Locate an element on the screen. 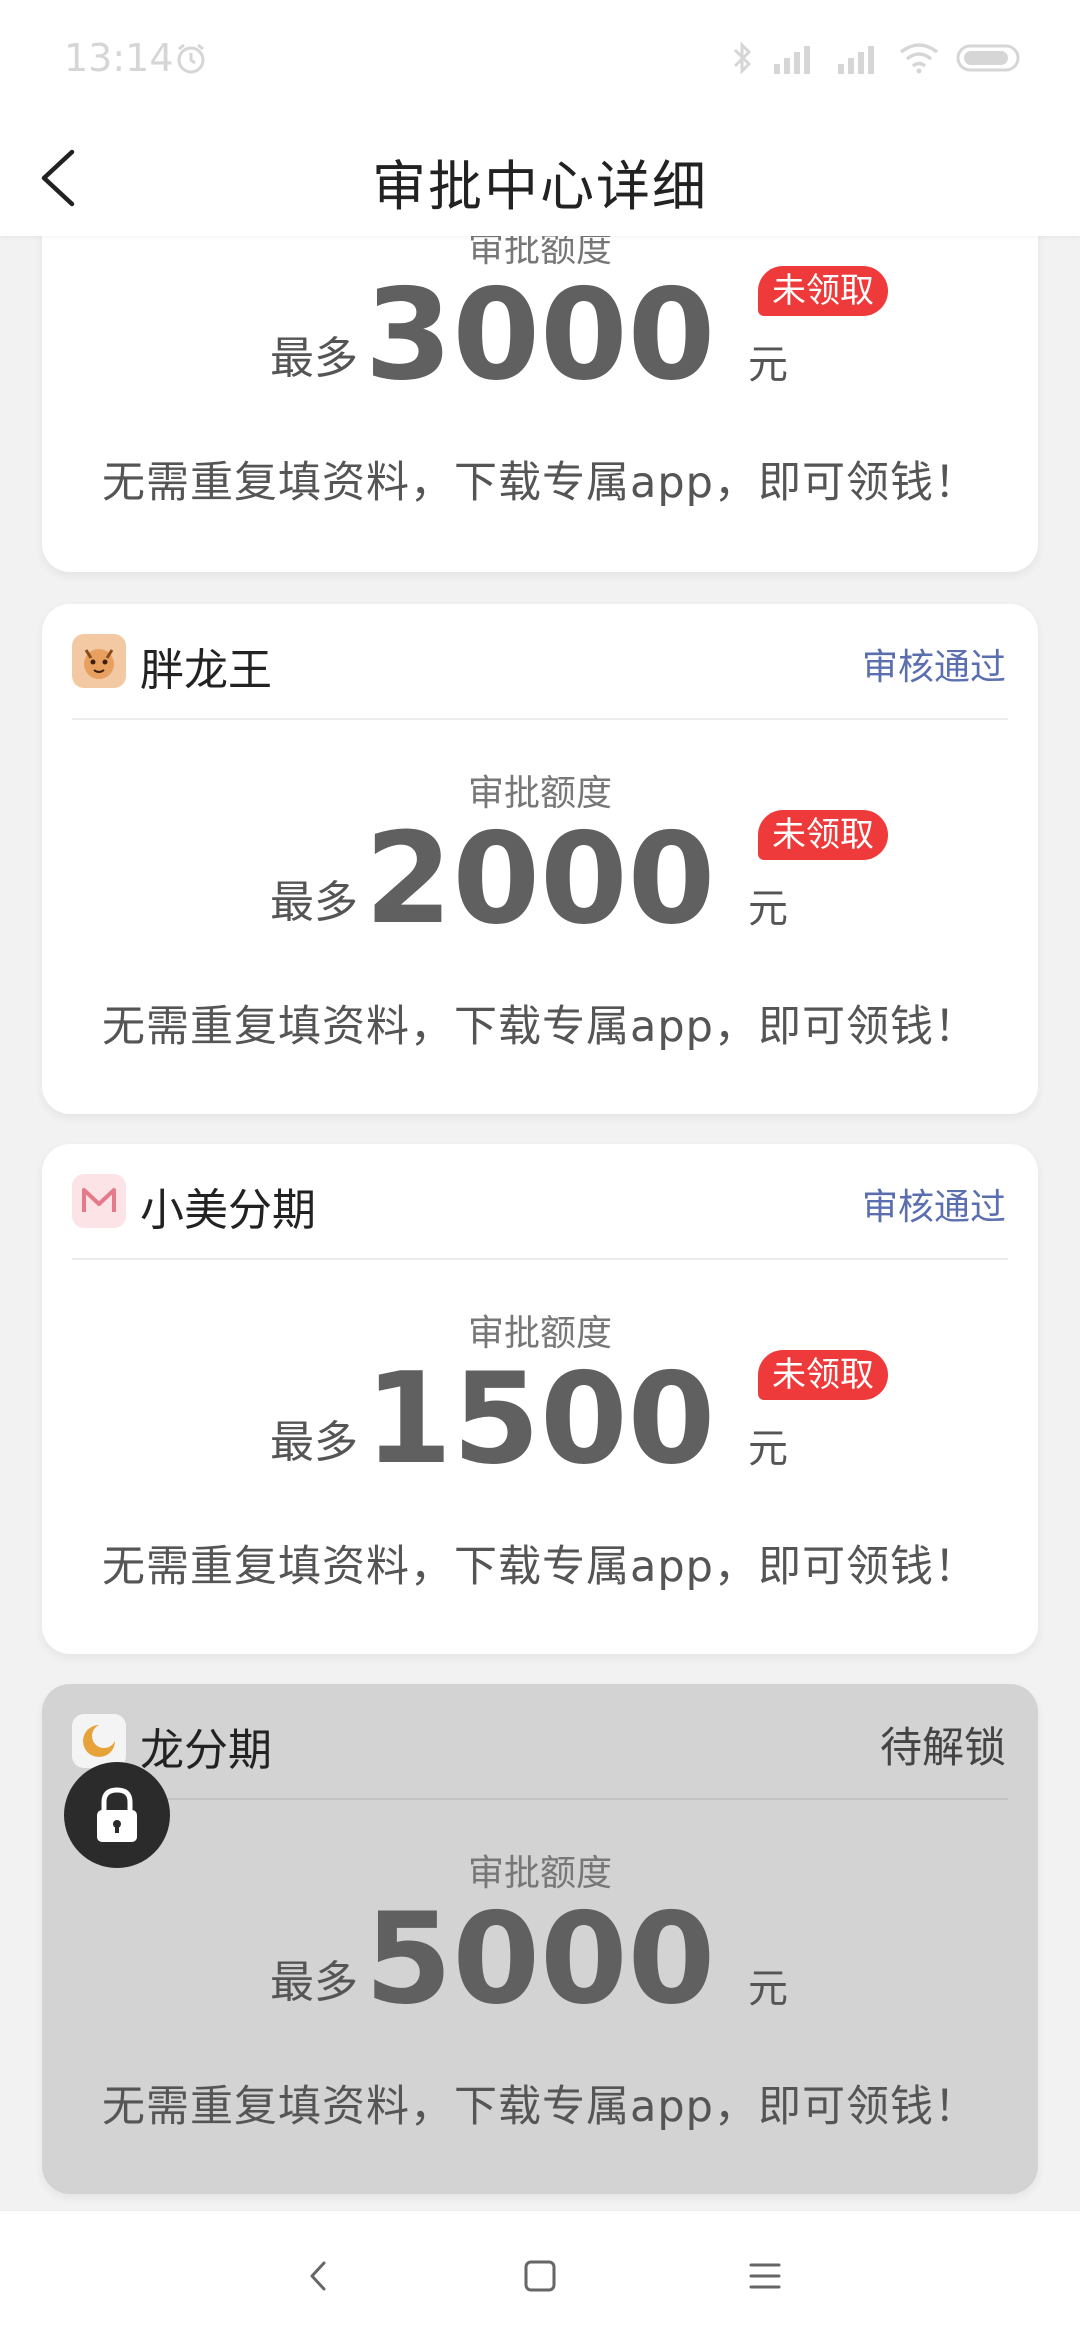 This screenshot has width=1080, height=2341. xiaomei-app-icon is located at coordinates (99, 1201).